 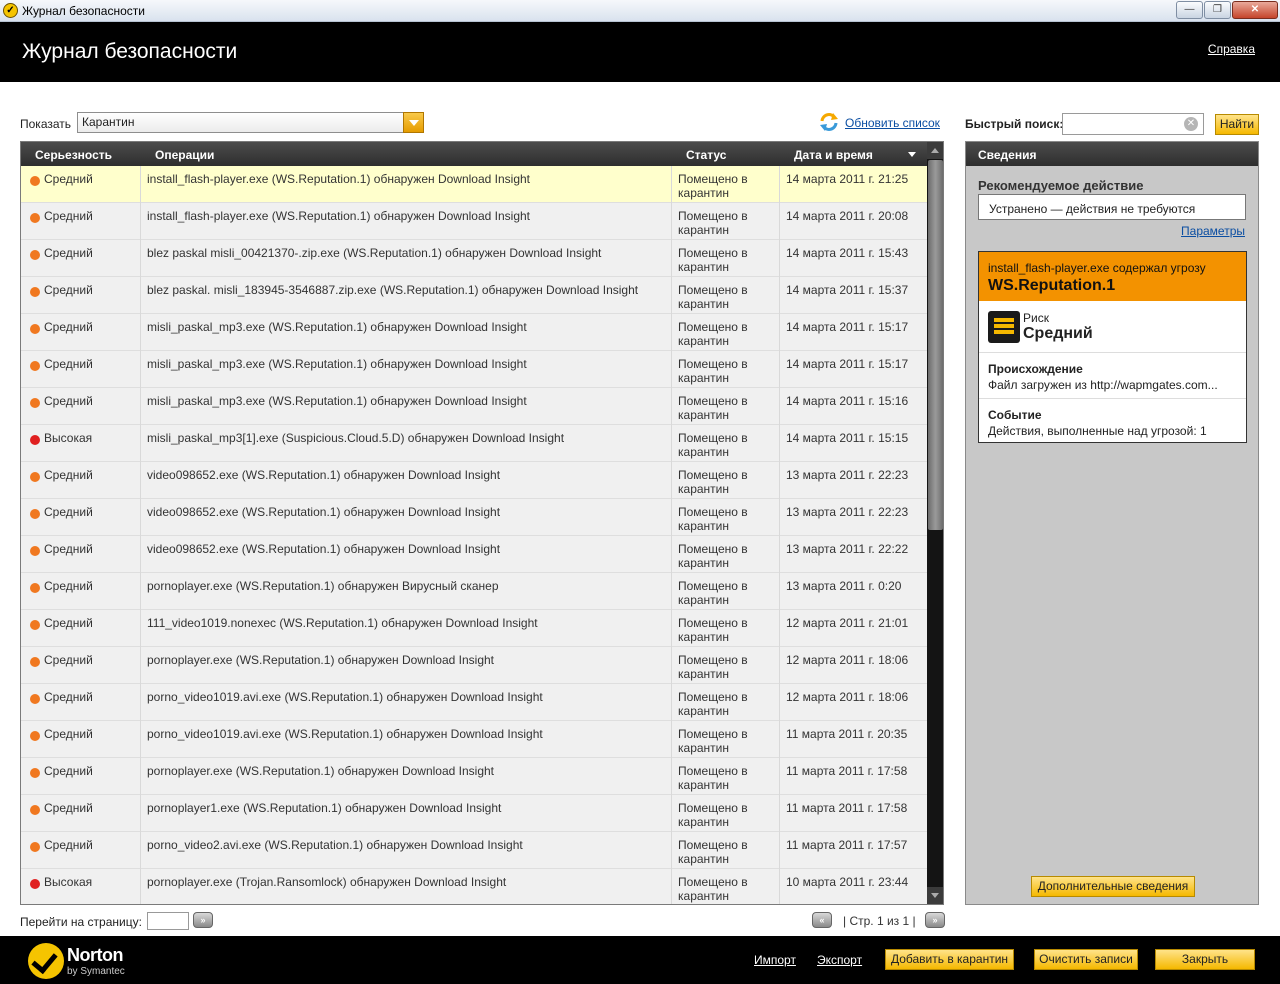 I want to click on table-header: Серьезность Операции Статус Дата и время, so click(x=474, y=154).